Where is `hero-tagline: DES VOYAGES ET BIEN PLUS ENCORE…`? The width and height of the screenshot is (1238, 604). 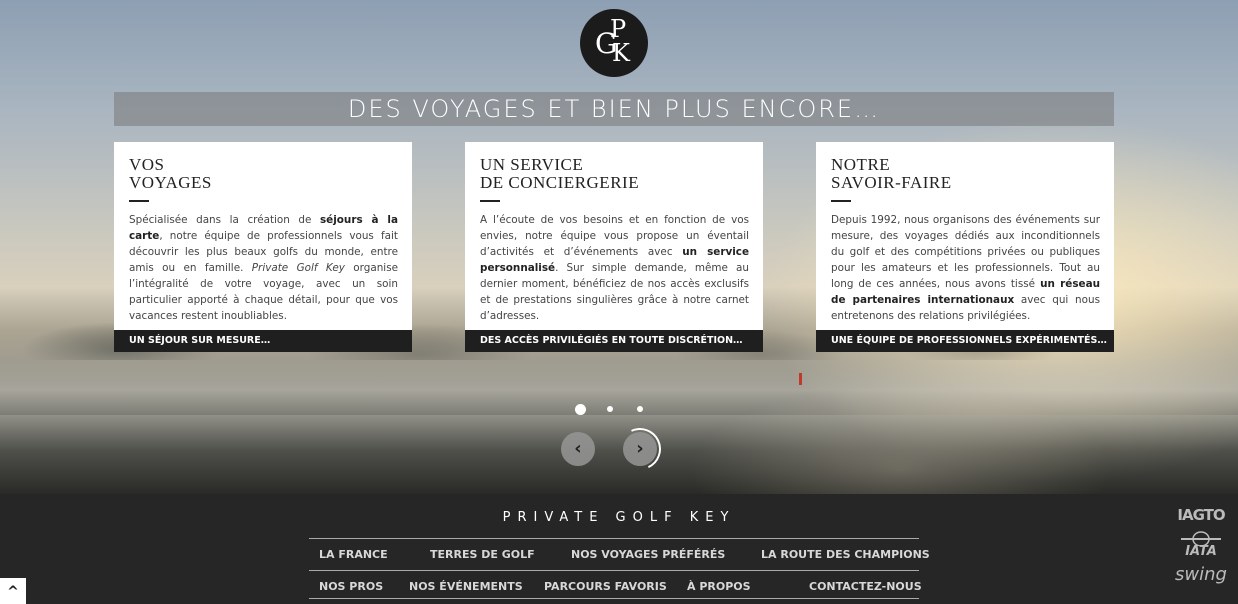
hero-tagline: DES VOYAGES ET BIEN PLUS ENCORE… is located at coordinates (614, 109).